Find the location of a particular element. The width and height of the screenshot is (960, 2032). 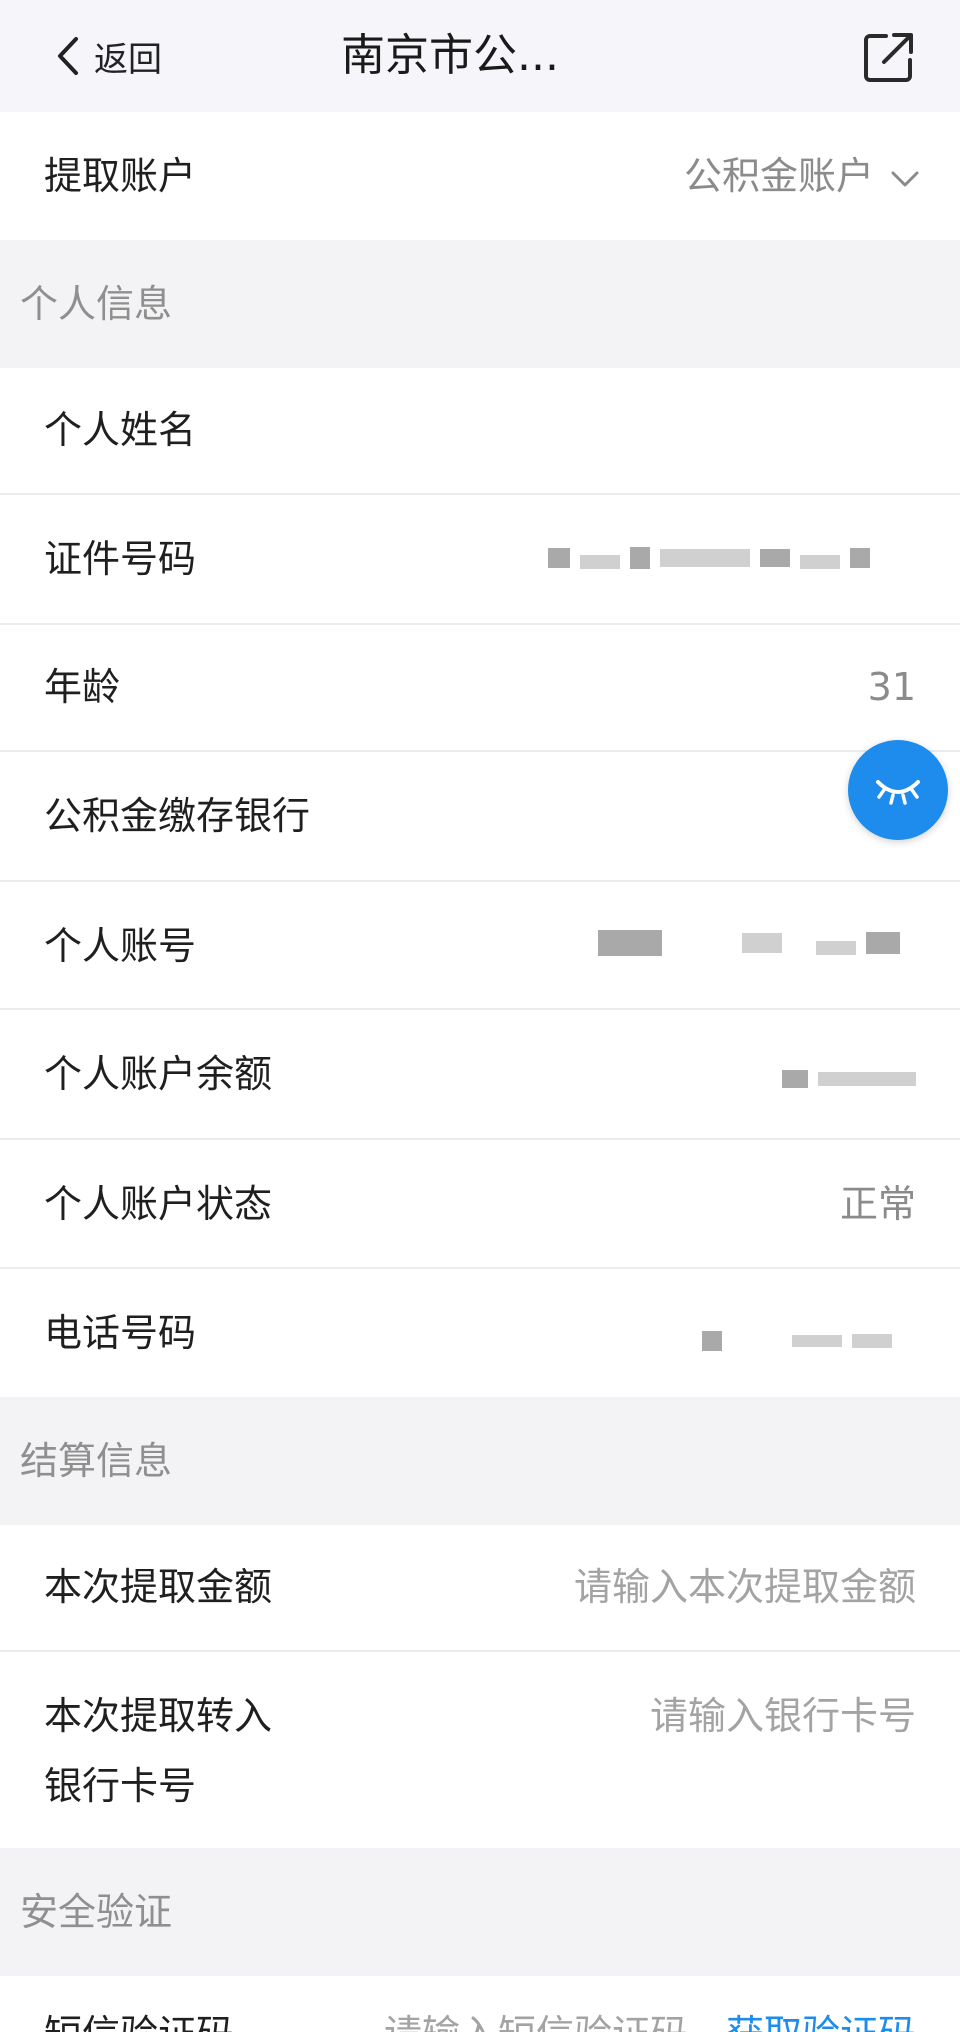

external-link-icon is located at coordinates (889, 57).